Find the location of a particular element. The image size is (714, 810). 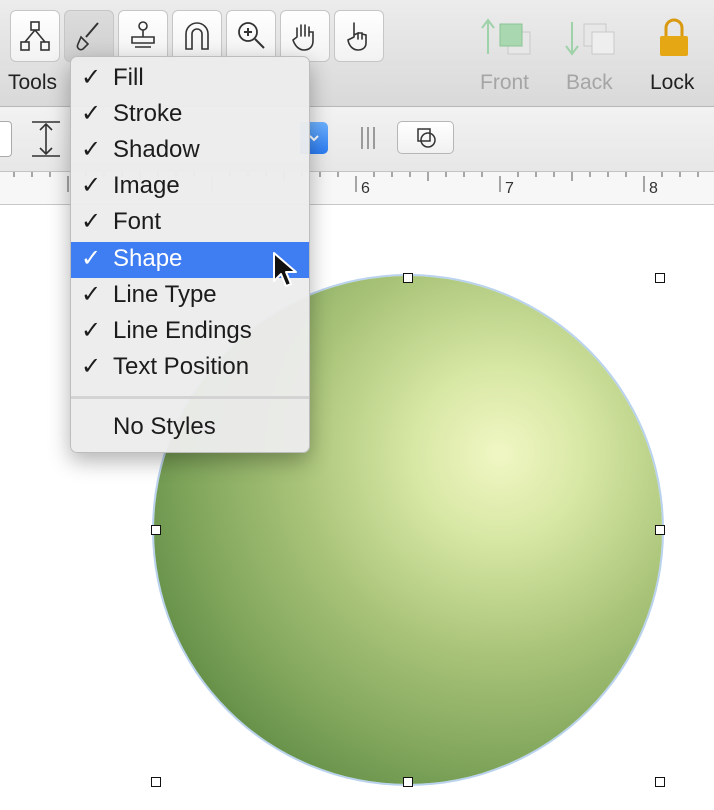

tools-label: Tools is located at coordinates (33, 82).